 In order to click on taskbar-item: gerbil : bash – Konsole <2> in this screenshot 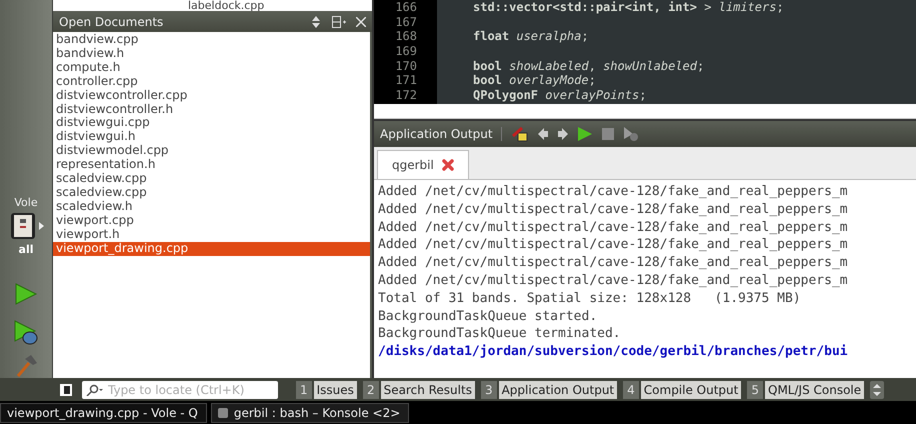, I will do `click(310, 412)`.